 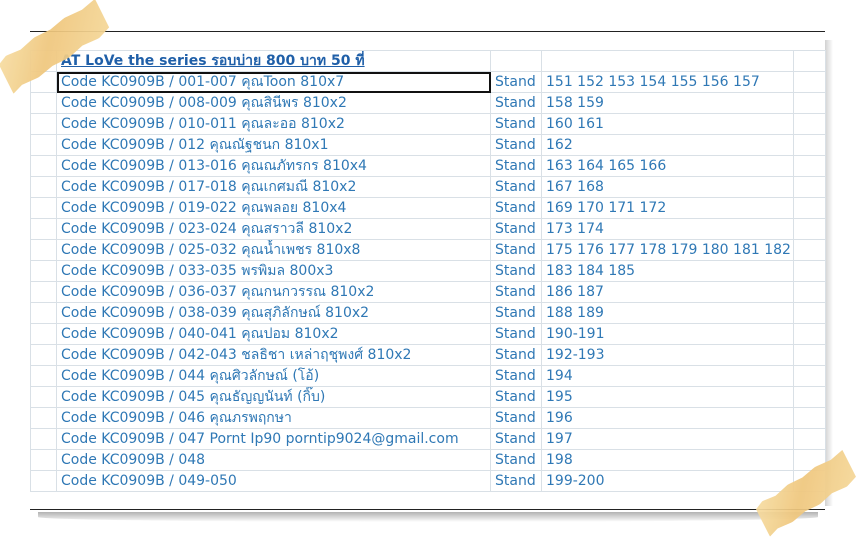 What do you see at coordinates (273, 145) in the screenshot?
I see `code-cell: Code KC0909B / 012 คุณณัฐชนก 810x1` at bounding box center [273, 145].